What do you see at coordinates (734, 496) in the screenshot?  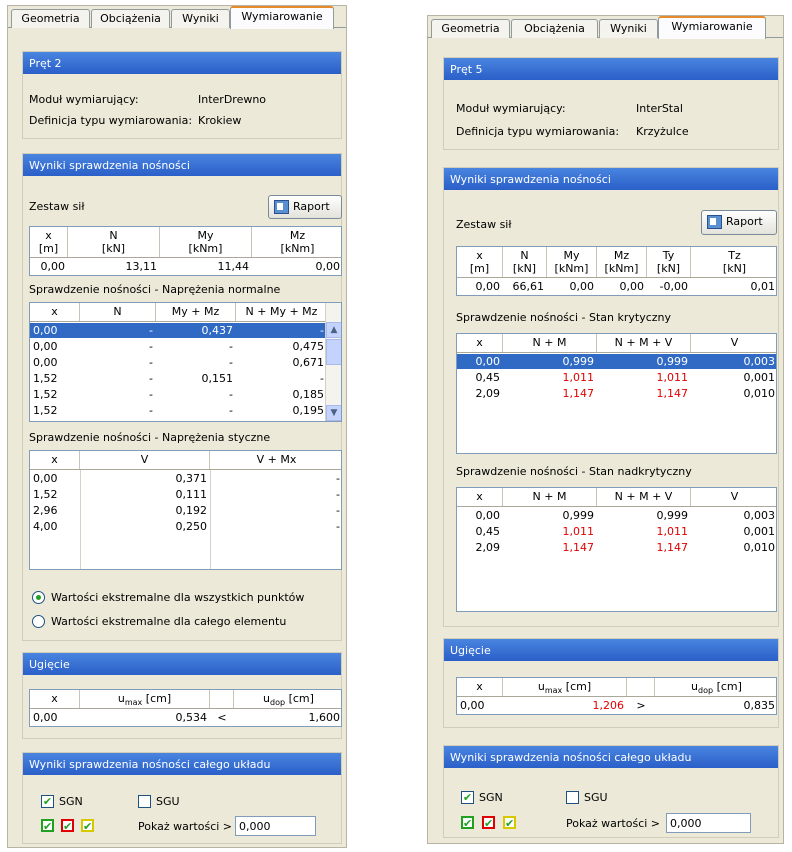 I see `post-header-v: V` at bounding box center [734, 496].